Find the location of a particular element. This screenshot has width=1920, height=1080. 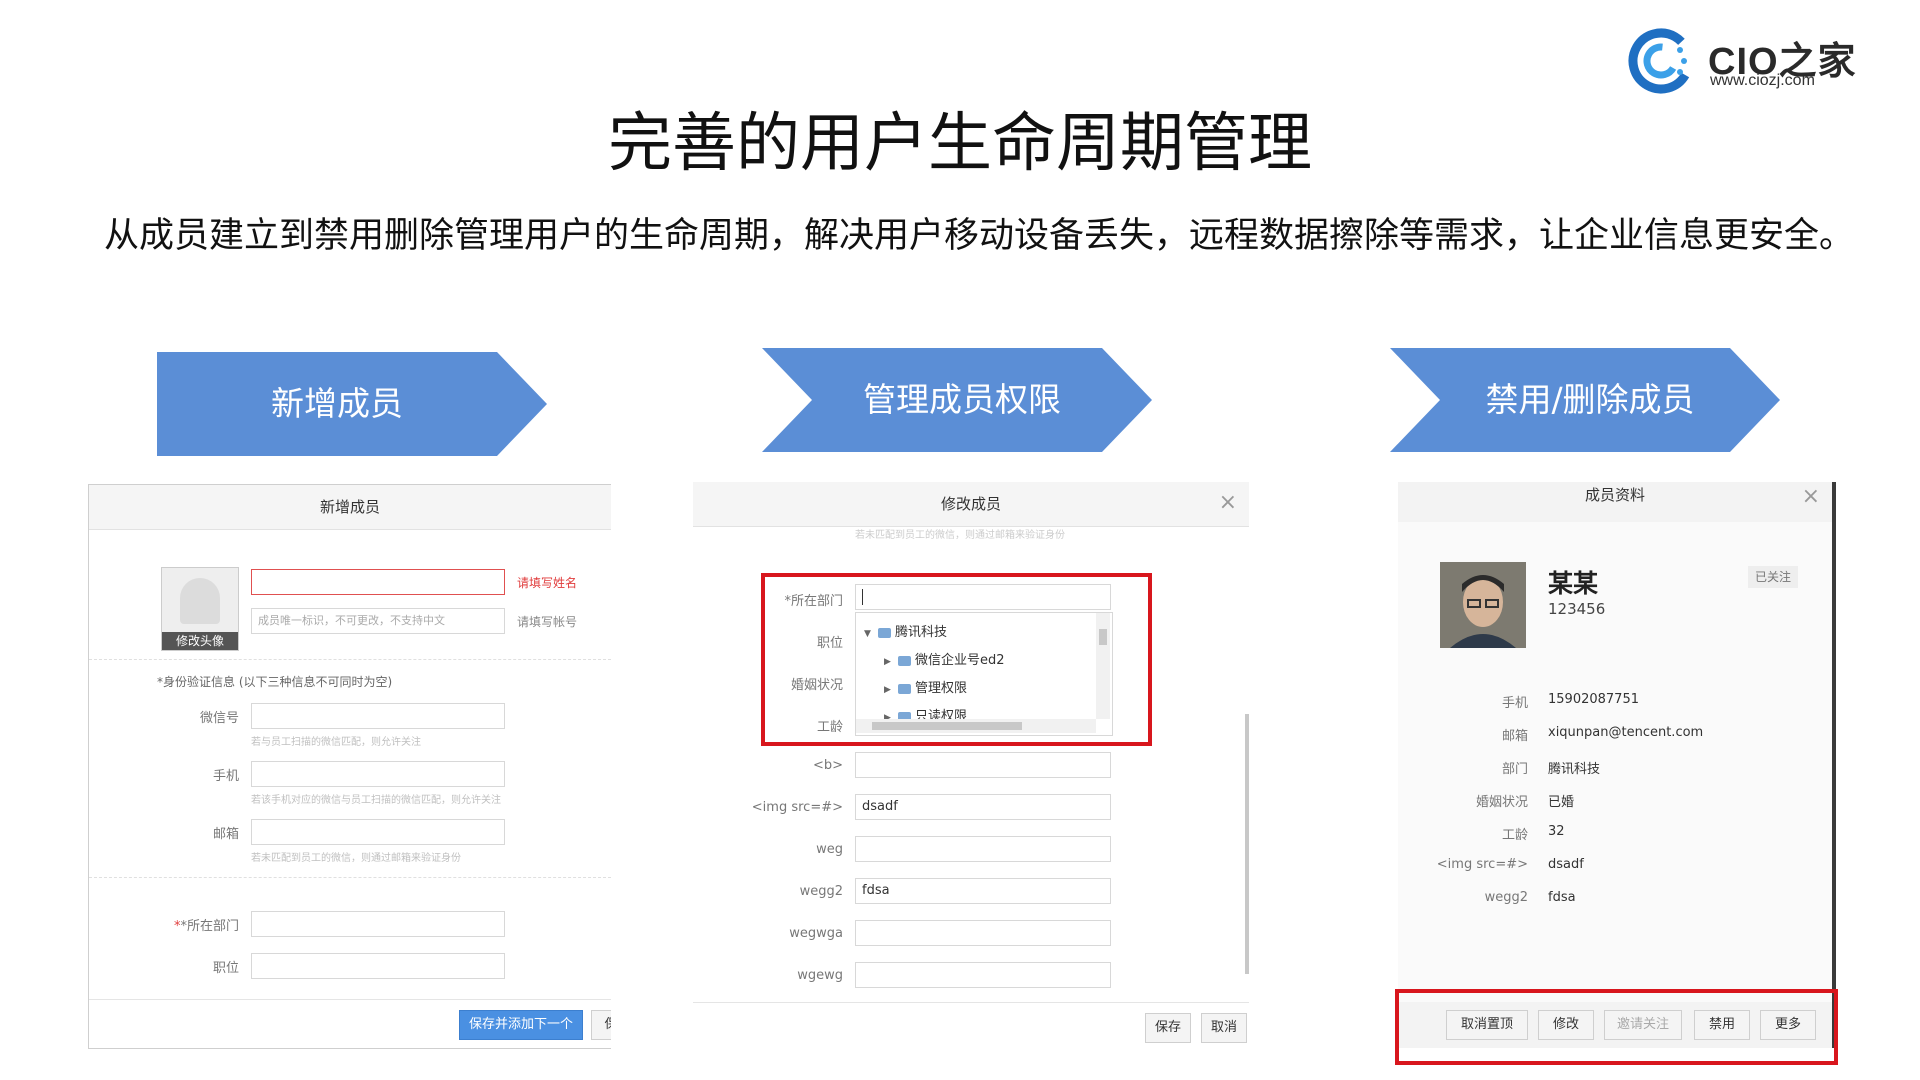

step-arrow-disable: 禁用/删除成员 is located at coordinates (1585, 400).